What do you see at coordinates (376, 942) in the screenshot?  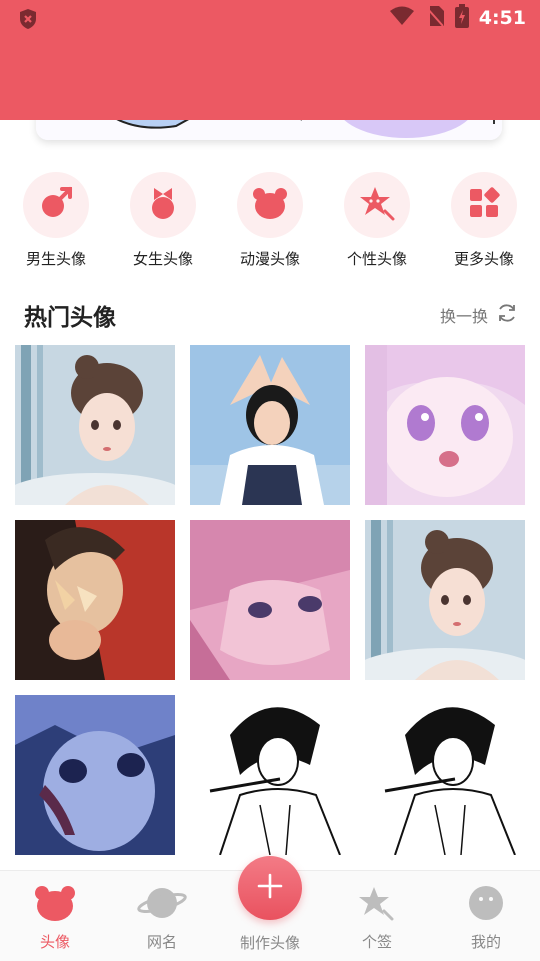 I see `tab-label: 个签` at bounding box center [376, 942].